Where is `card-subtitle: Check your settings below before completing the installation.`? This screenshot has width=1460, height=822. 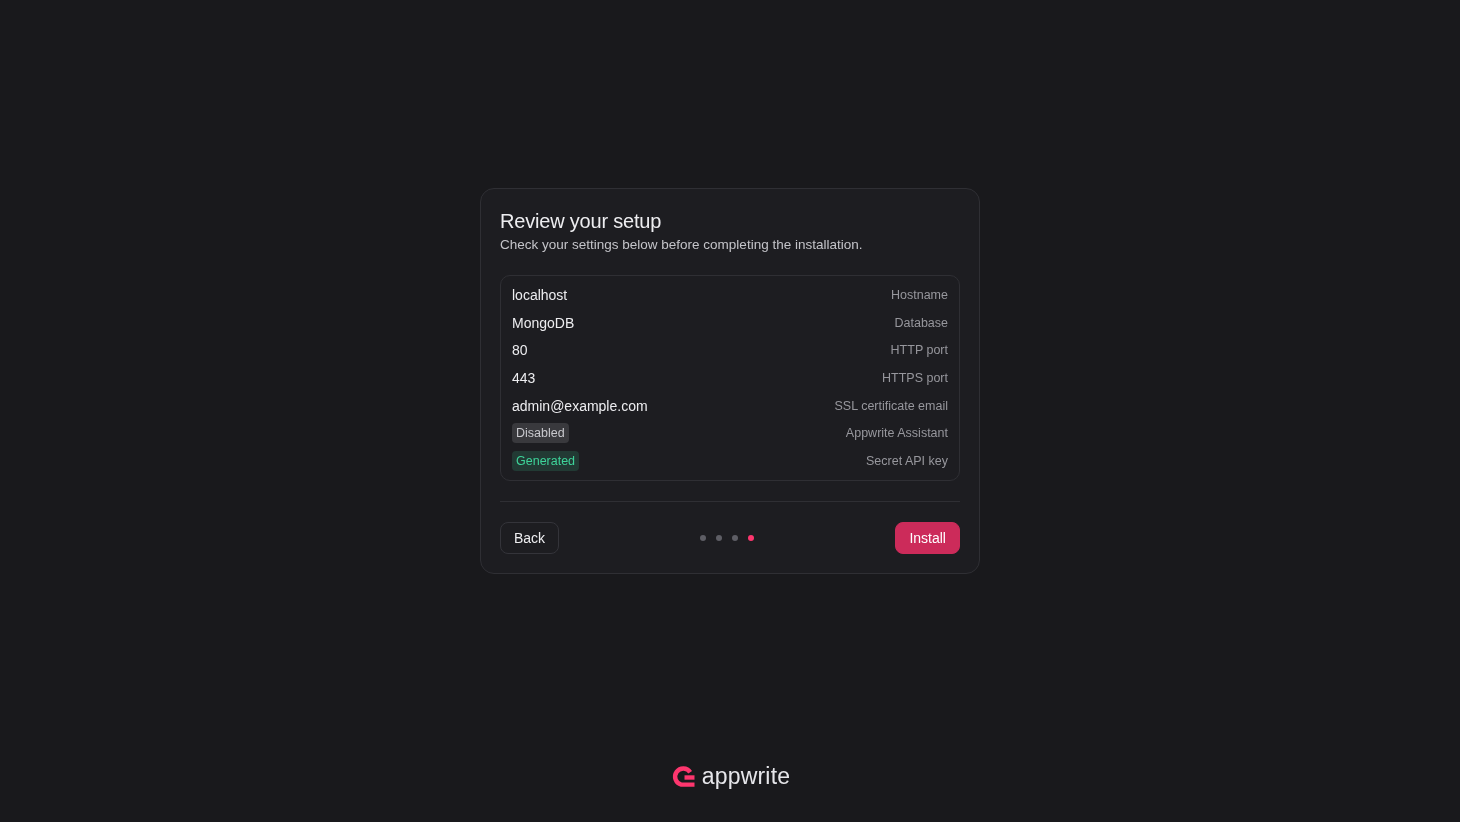 card-subtitle: Check your settings below before completing the installation. is located at coordinates (682, 245).